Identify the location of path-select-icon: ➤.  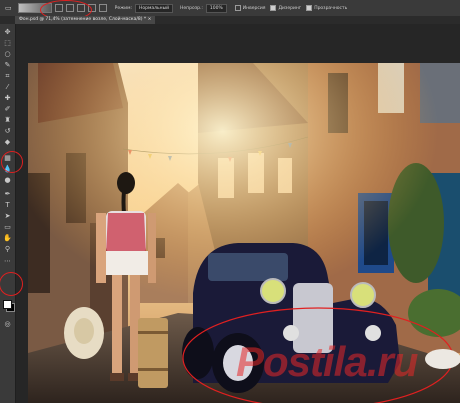
(7, 216).